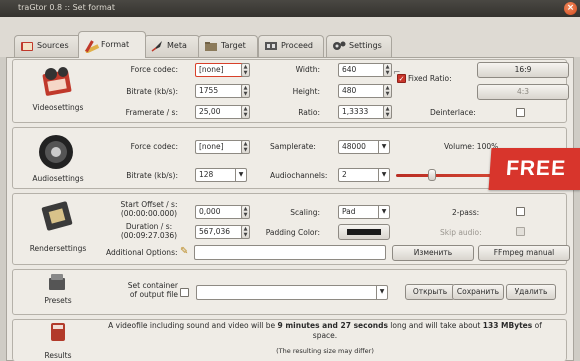  Describe the element at coordinates (245, 212) in the screenshot. I see `start-offset-spinner: ▲ ▼` at that location.